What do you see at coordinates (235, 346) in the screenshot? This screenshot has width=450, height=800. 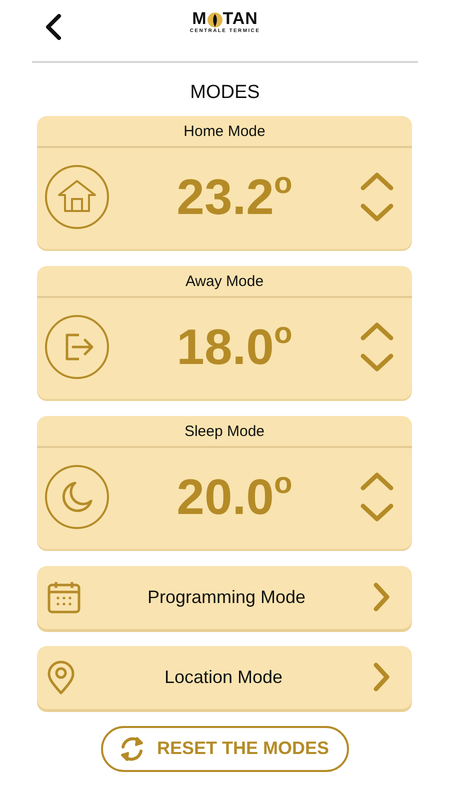 I see `temperature-value: 18.0$^{o}$` at bounding box center [235, 346].